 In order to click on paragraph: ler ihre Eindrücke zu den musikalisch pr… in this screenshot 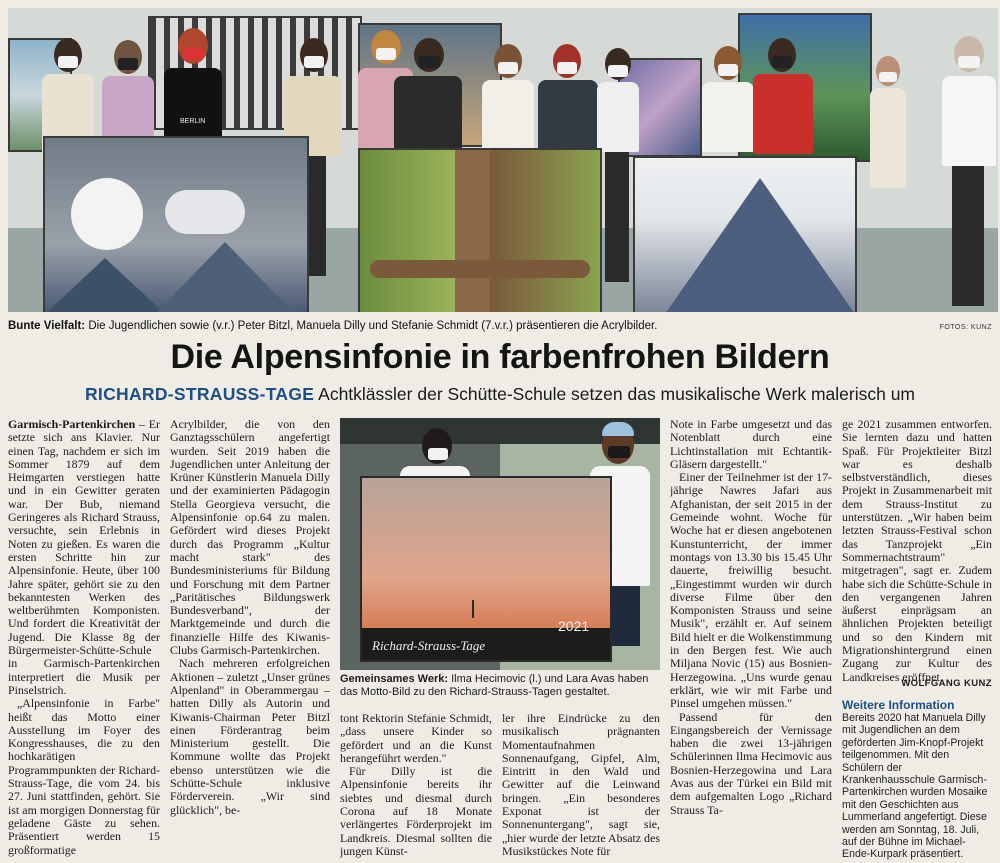, I will do `click(581, 785)`.